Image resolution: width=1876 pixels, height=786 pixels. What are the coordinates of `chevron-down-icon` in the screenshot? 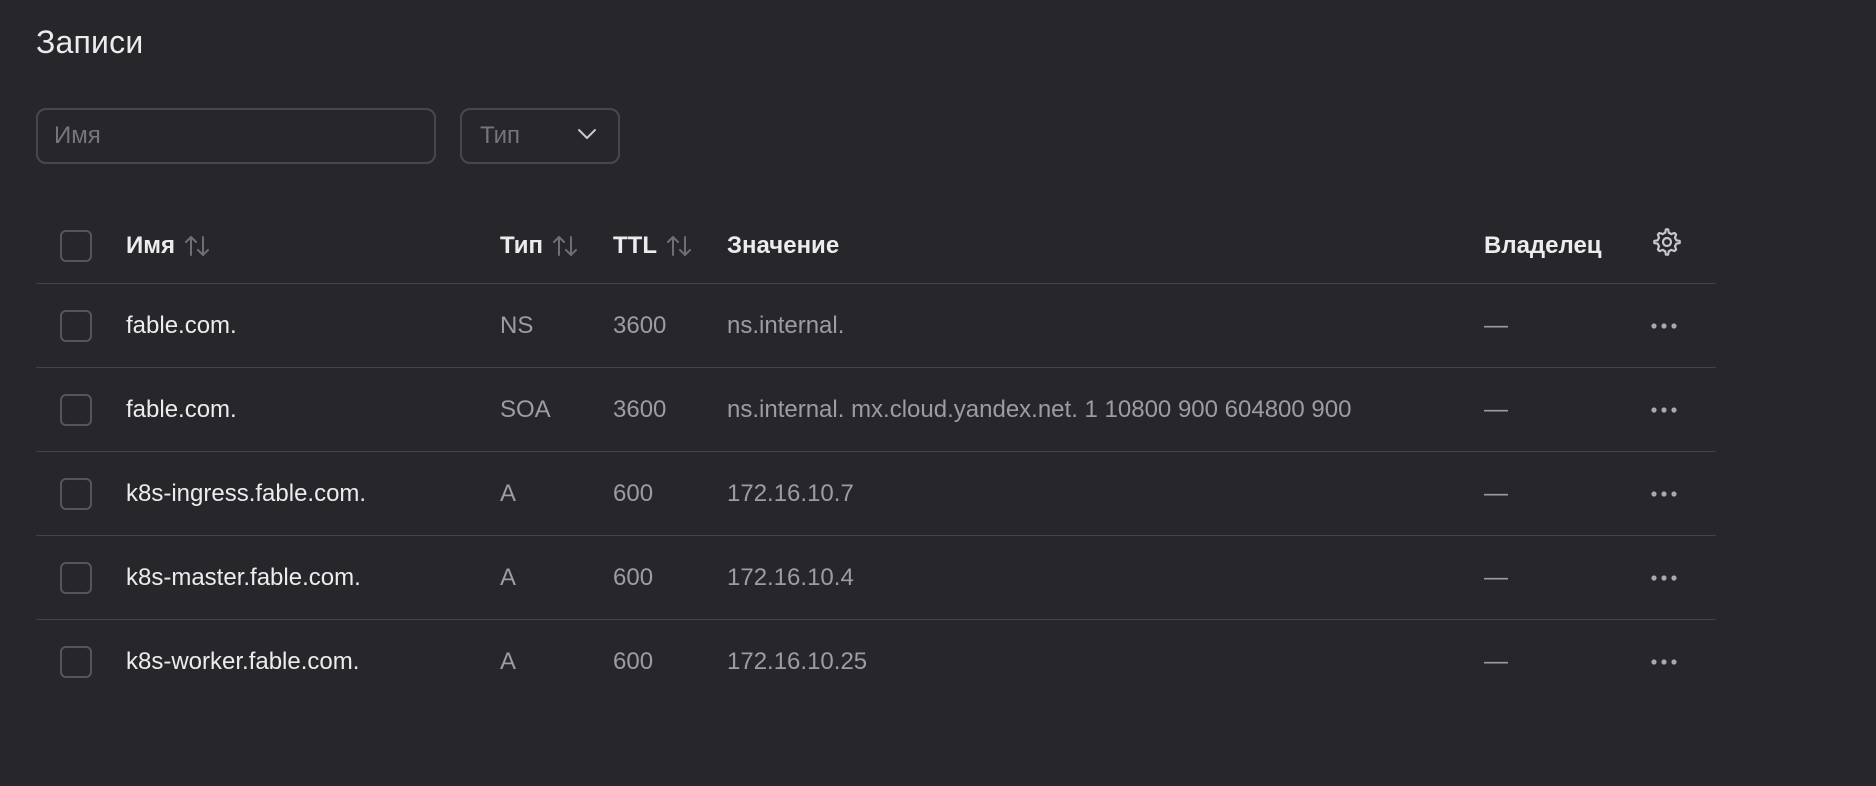 It's located at (587, 136).